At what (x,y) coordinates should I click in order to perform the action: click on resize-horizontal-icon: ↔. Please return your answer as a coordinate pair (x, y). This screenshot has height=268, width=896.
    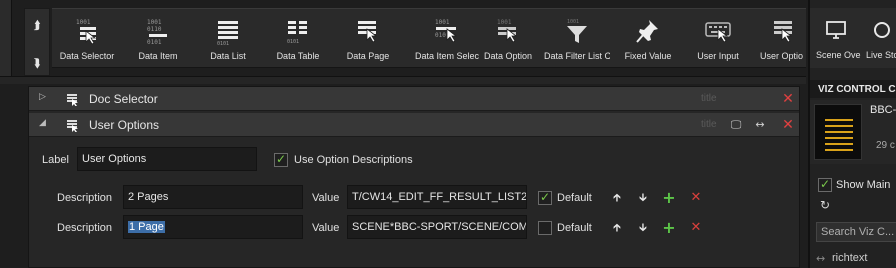
    Looking at the image, I should click on (760, 125).